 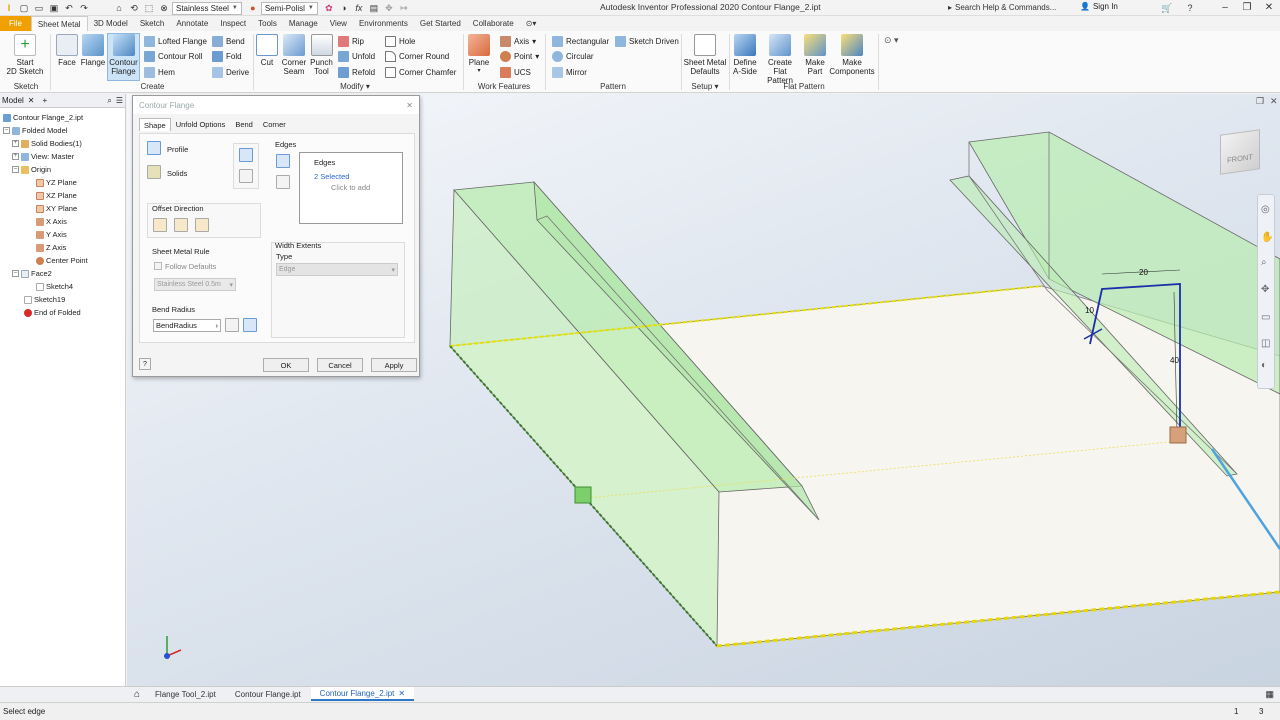 I want to click on tree-node-part: Contour Flange_2.ipt, so click(x=43, y=117).